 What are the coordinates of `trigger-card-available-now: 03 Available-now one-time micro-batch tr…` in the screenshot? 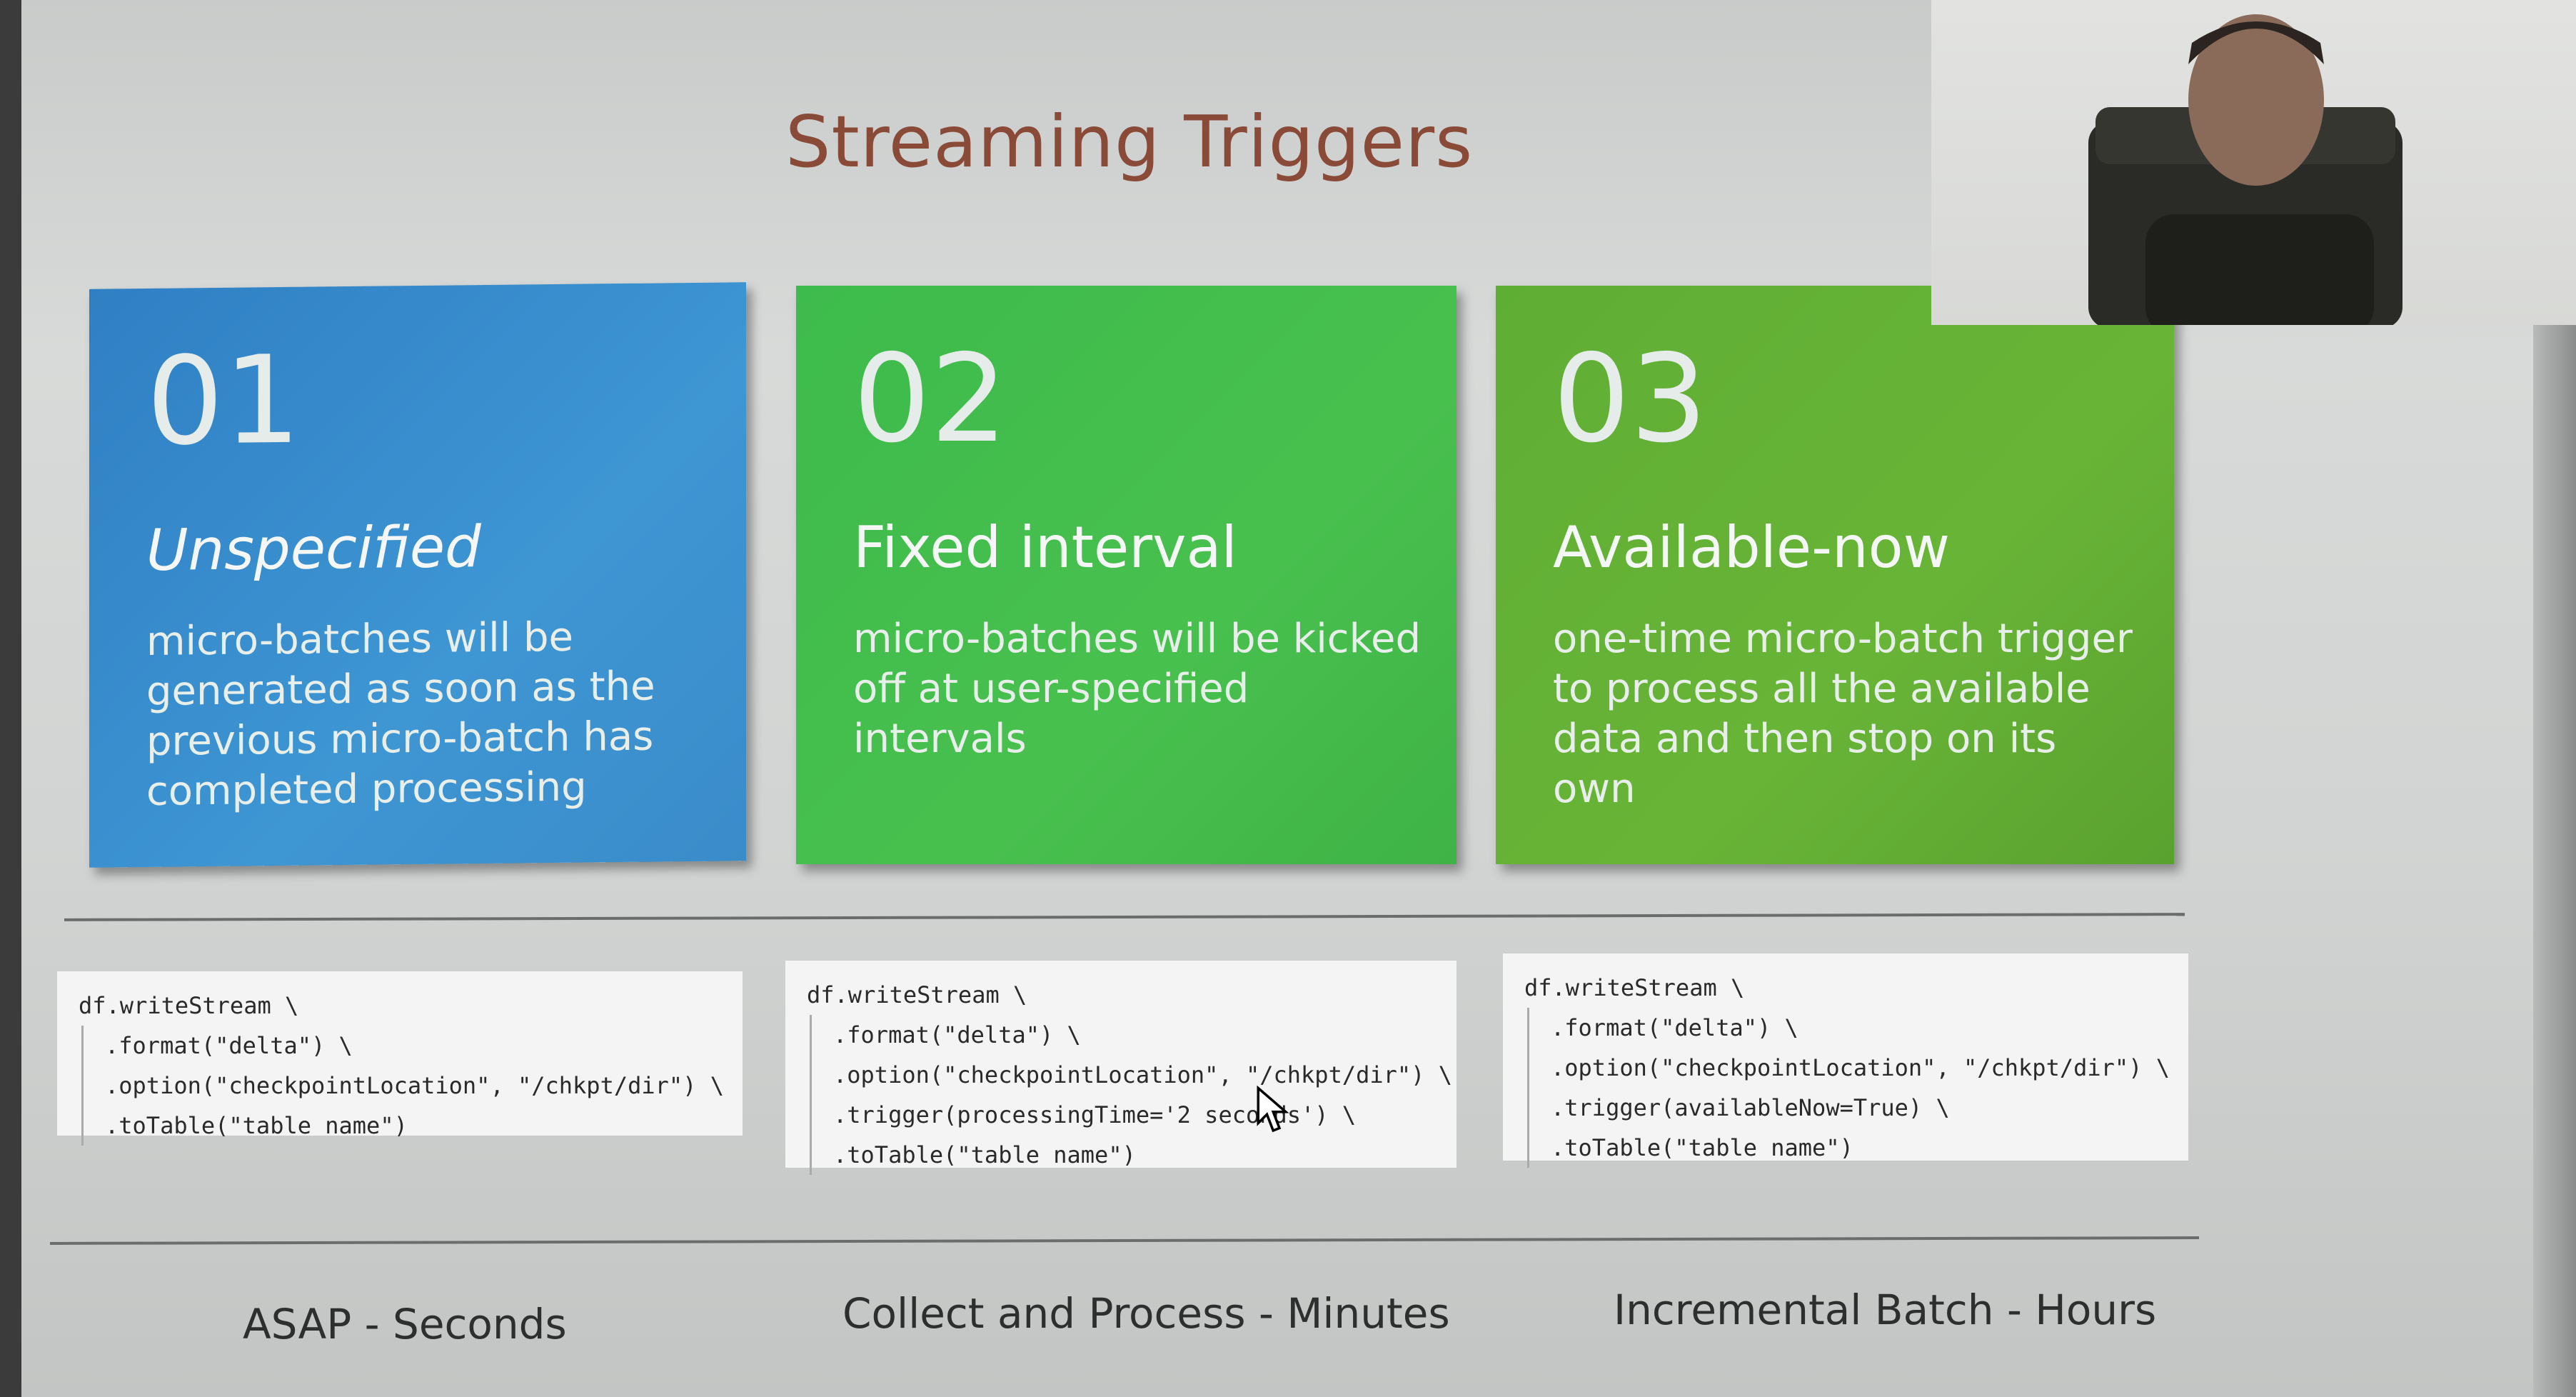 It's located at (1835, 575).